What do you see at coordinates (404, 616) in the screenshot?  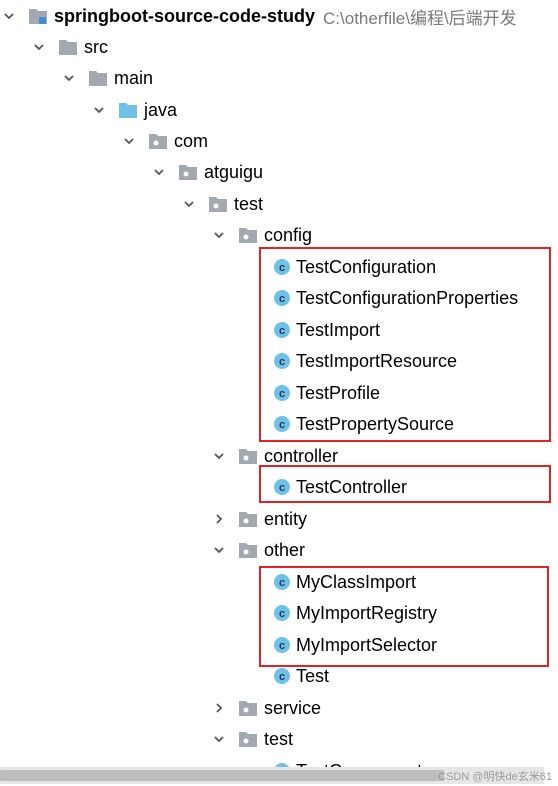 I see `highlight-box-other` at bounding box center [404, 616].